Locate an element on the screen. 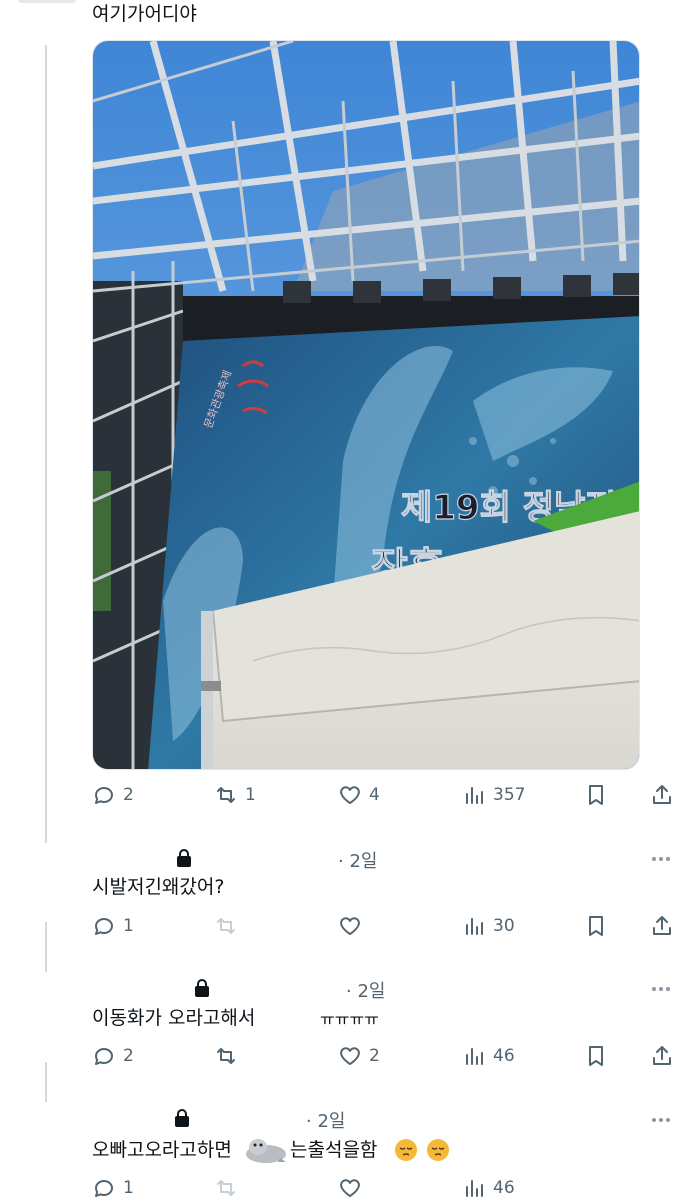 The image size is (693, 1200). reply-actions: 1 46 is located at coordinates (387, 1186).